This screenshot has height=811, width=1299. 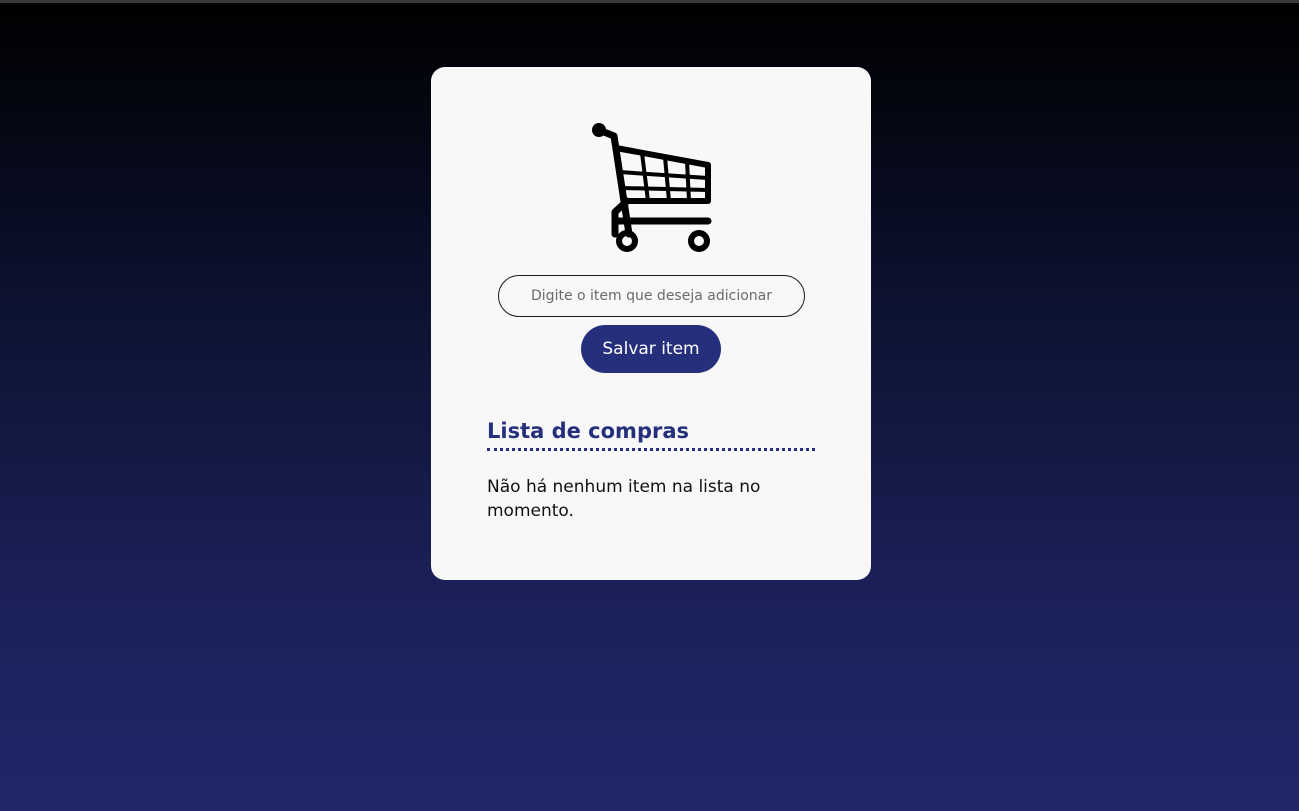 What do you see at coordinates (651, 349) in the screenshot?
I see `save-item-button: Salvar item` at bounding box center [651, 349].